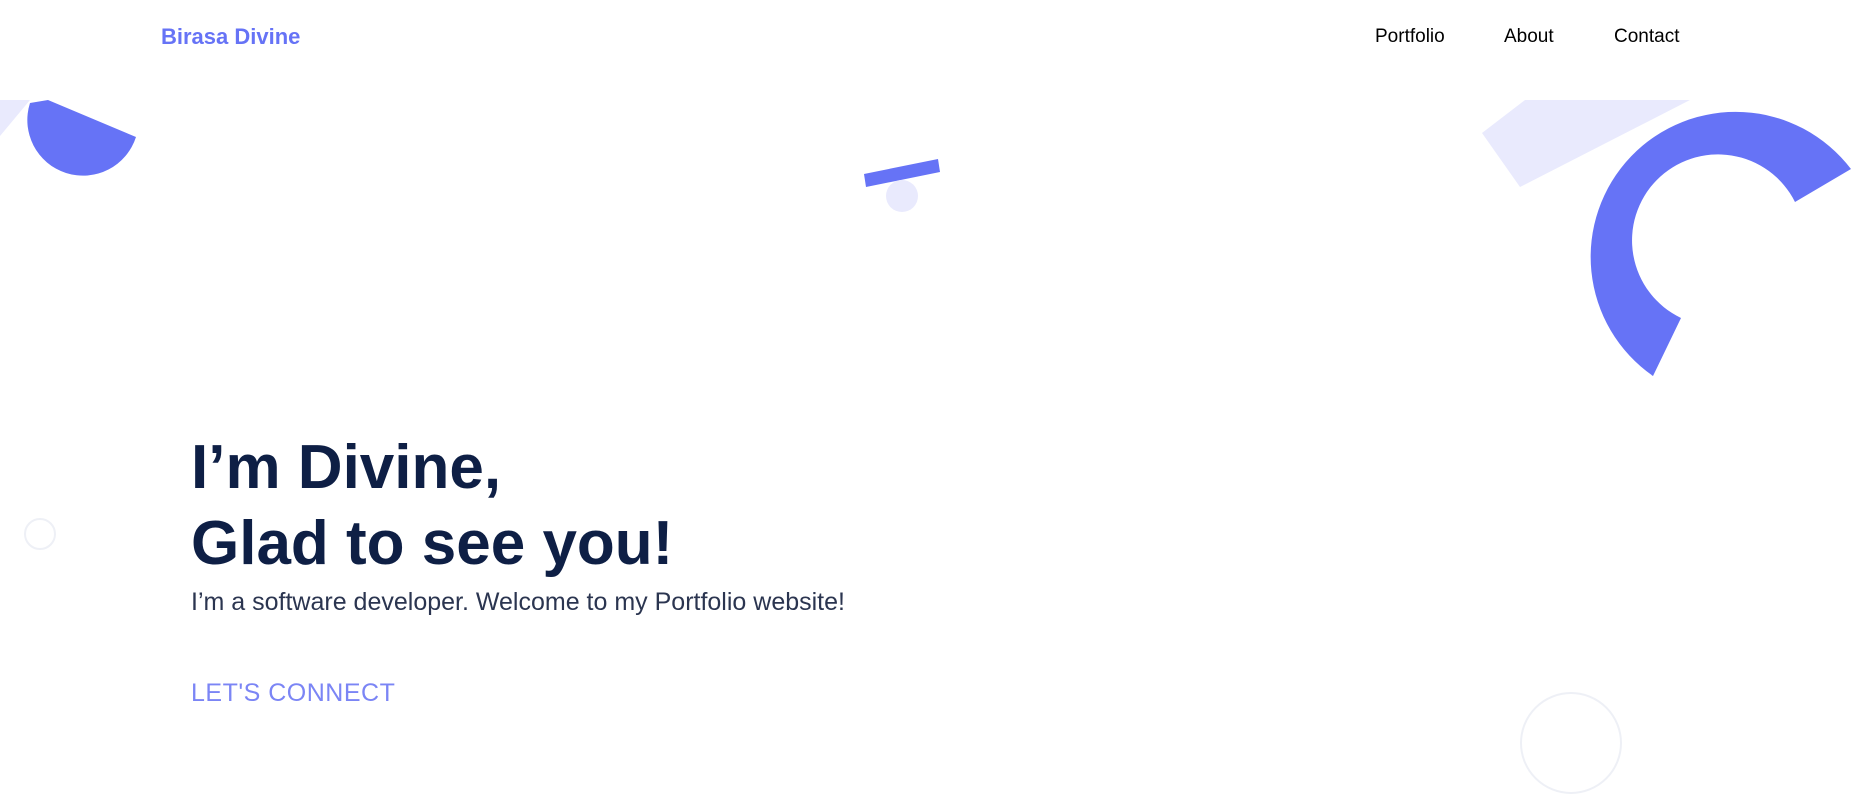 The width and height of the screenshot is (1857, 800). What do you see at coordinates (518, 506) in the screenshot?
I see `hero-title: I’m Divine, Glad to see you!` at bounding box center [518, 506].